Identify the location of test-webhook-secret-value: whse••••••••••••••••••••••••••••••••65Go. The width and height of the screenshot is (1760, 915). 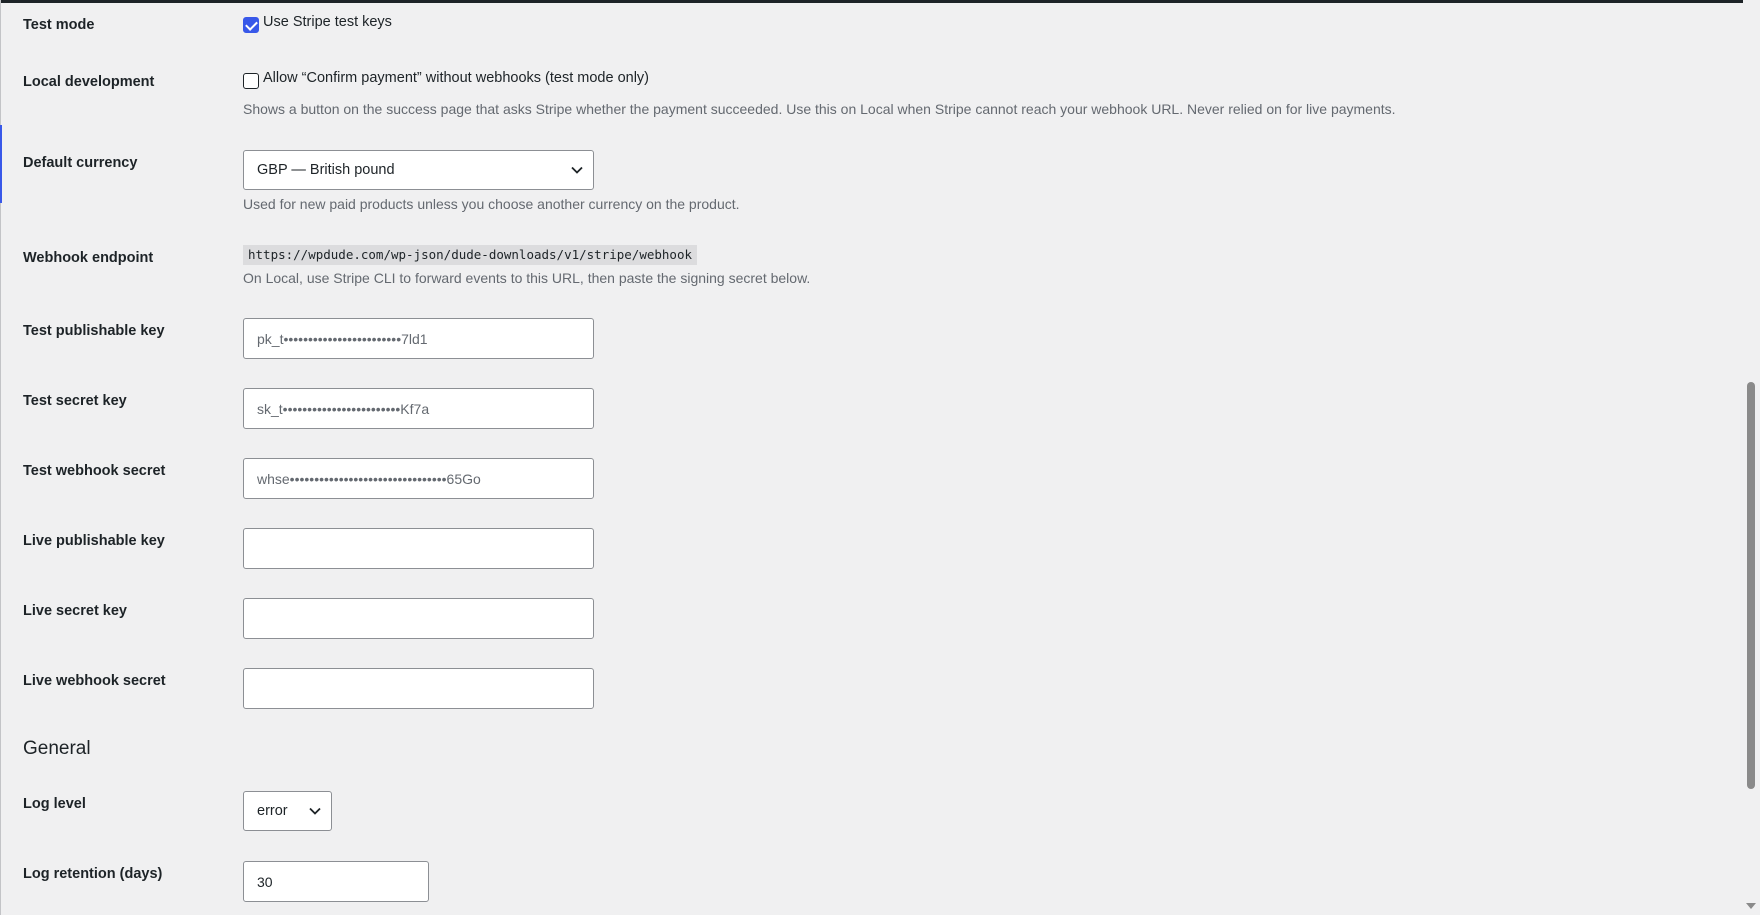
(369, 478).